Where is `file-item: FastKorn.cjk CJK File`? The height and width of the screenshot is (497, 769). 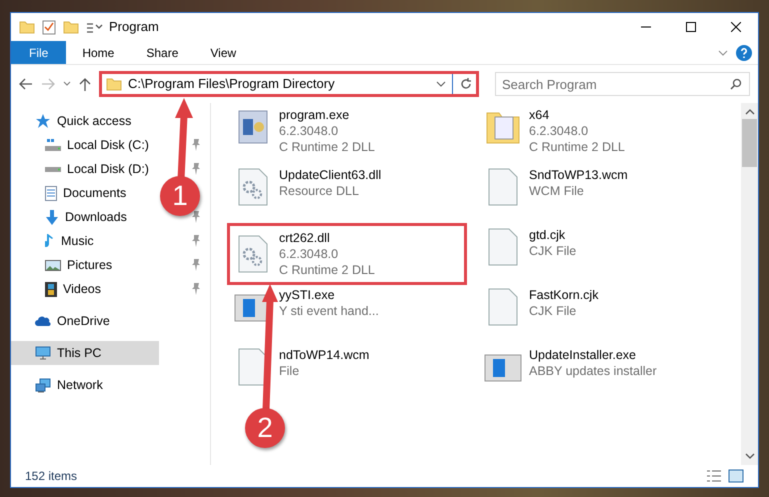
file-item: FastKorn.cjk CJK File is located at coordinates (597, 315).